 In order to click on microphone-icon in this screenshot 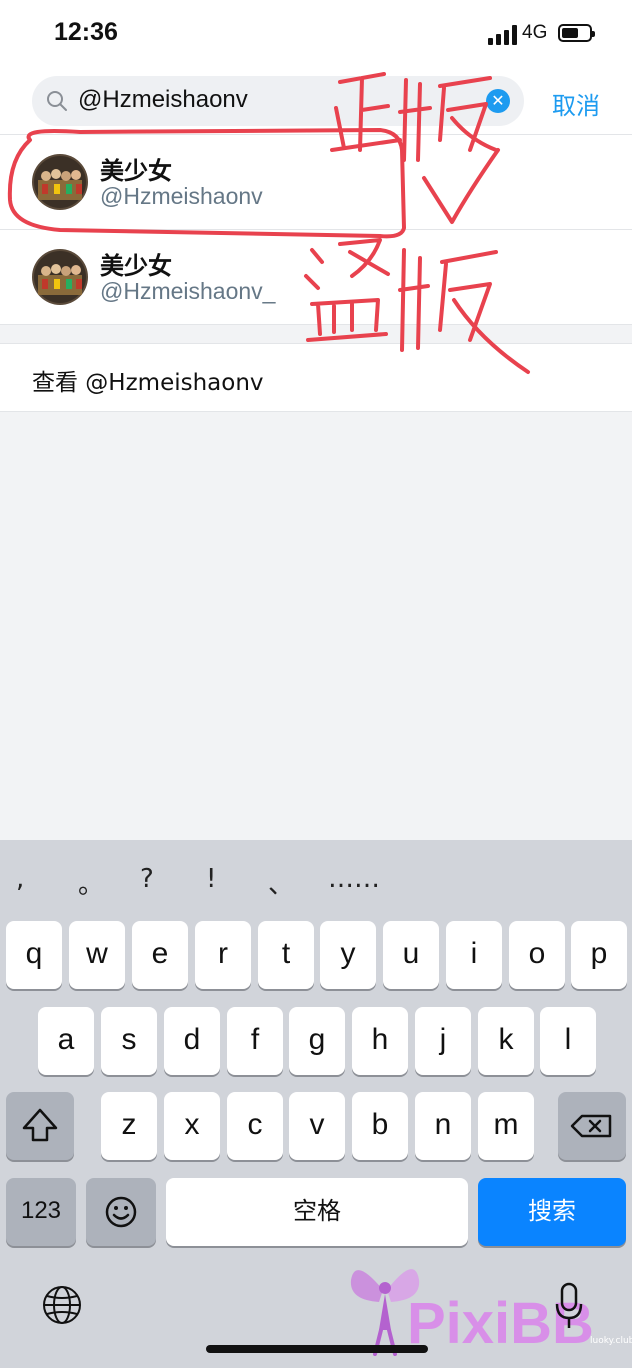, I will do `click(569, 1306)`.